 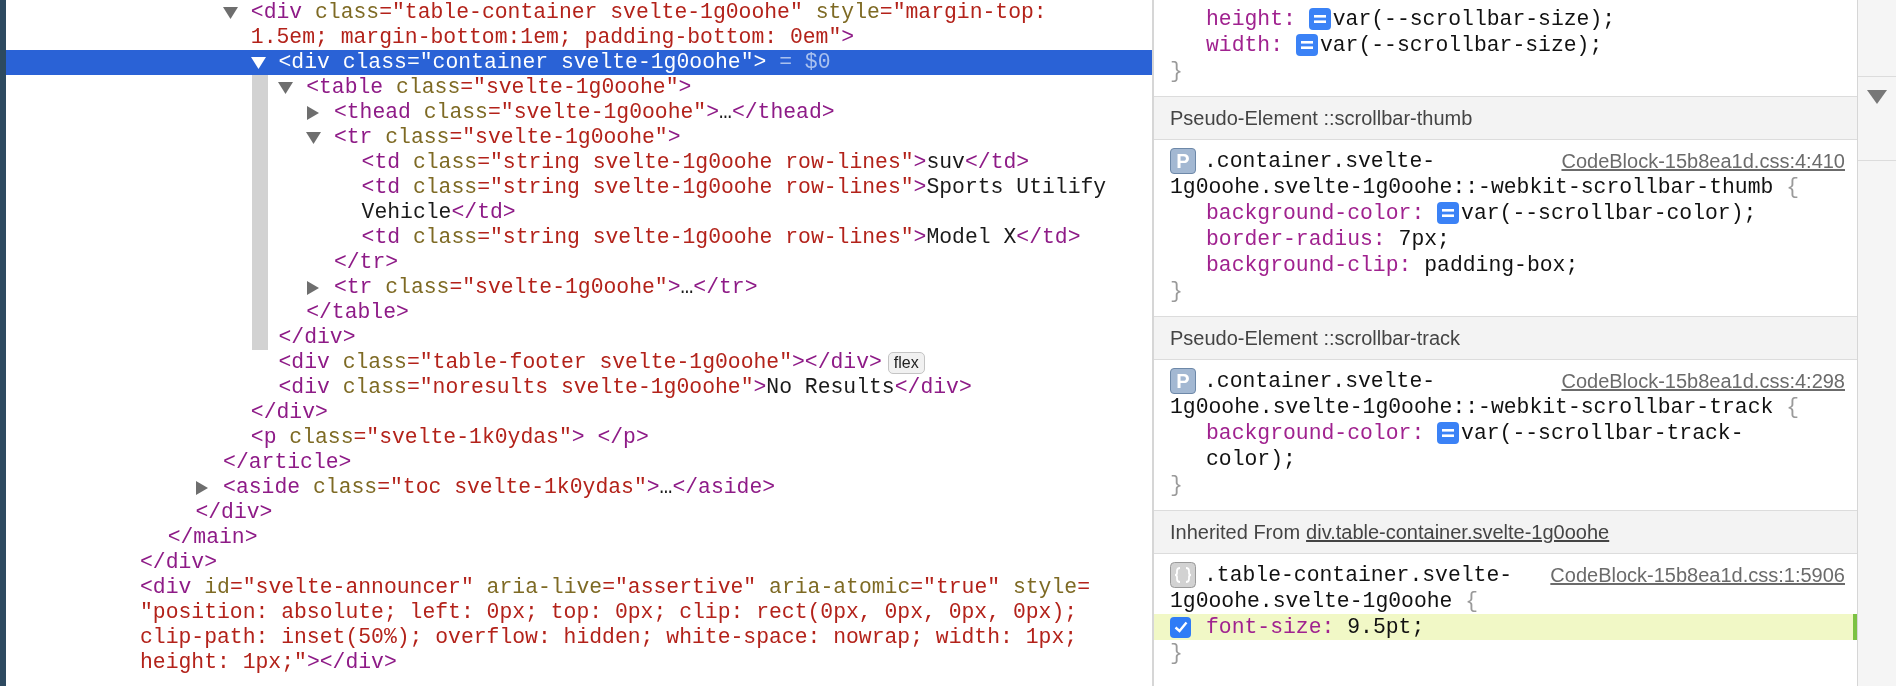 What do you see at coordinates (1386, 627) in the screenshot?
I see `property-value: 9.5pt;` at bounding box center [1386, 627].